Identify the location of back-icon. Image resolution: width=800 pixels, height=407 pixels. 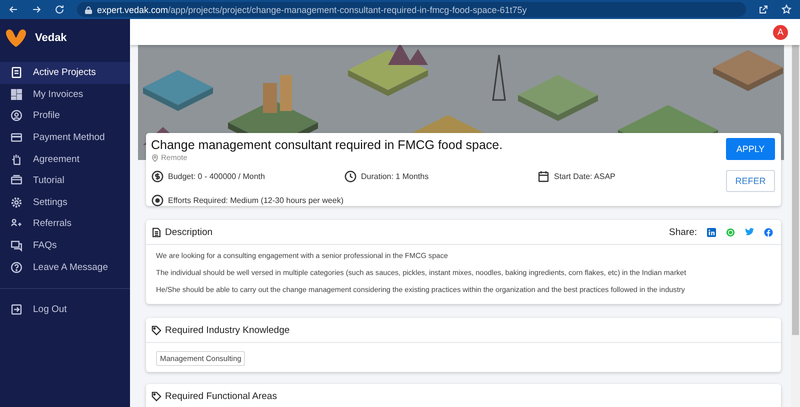
(13, 9).